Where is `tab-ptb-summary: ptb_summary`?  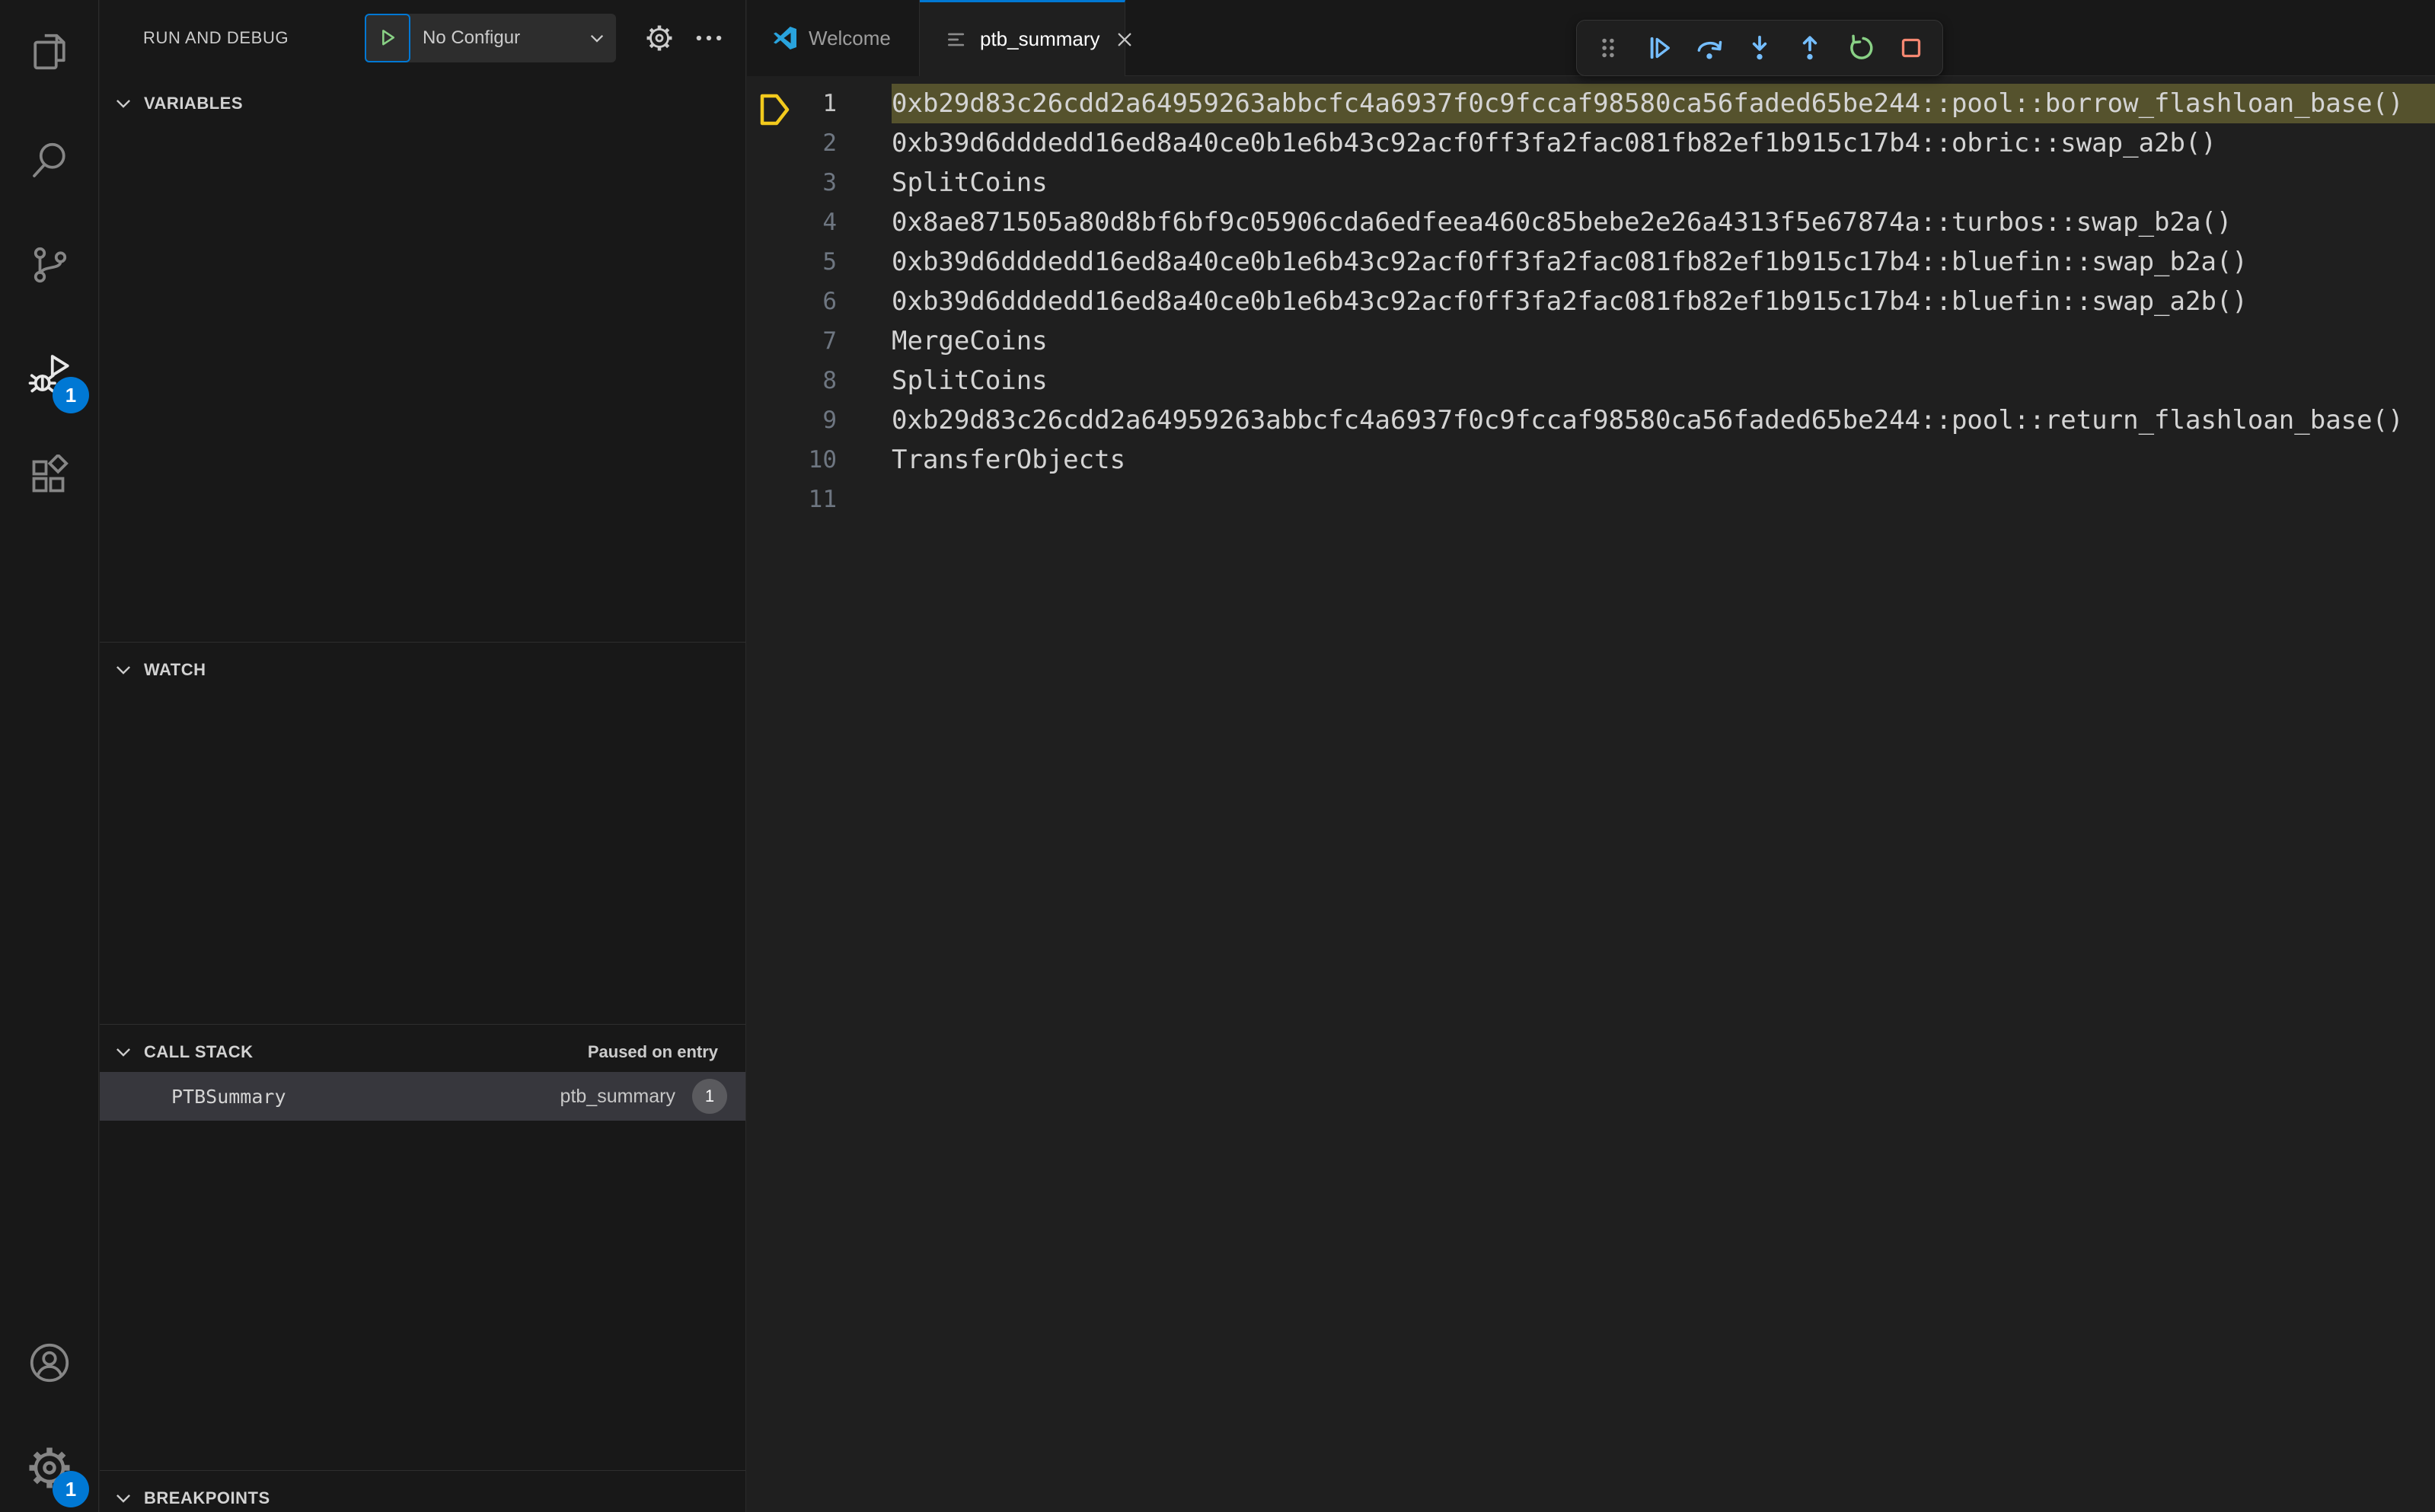 tab-ptb-summary: ptb_summary is located at coordinates (1025, 38).